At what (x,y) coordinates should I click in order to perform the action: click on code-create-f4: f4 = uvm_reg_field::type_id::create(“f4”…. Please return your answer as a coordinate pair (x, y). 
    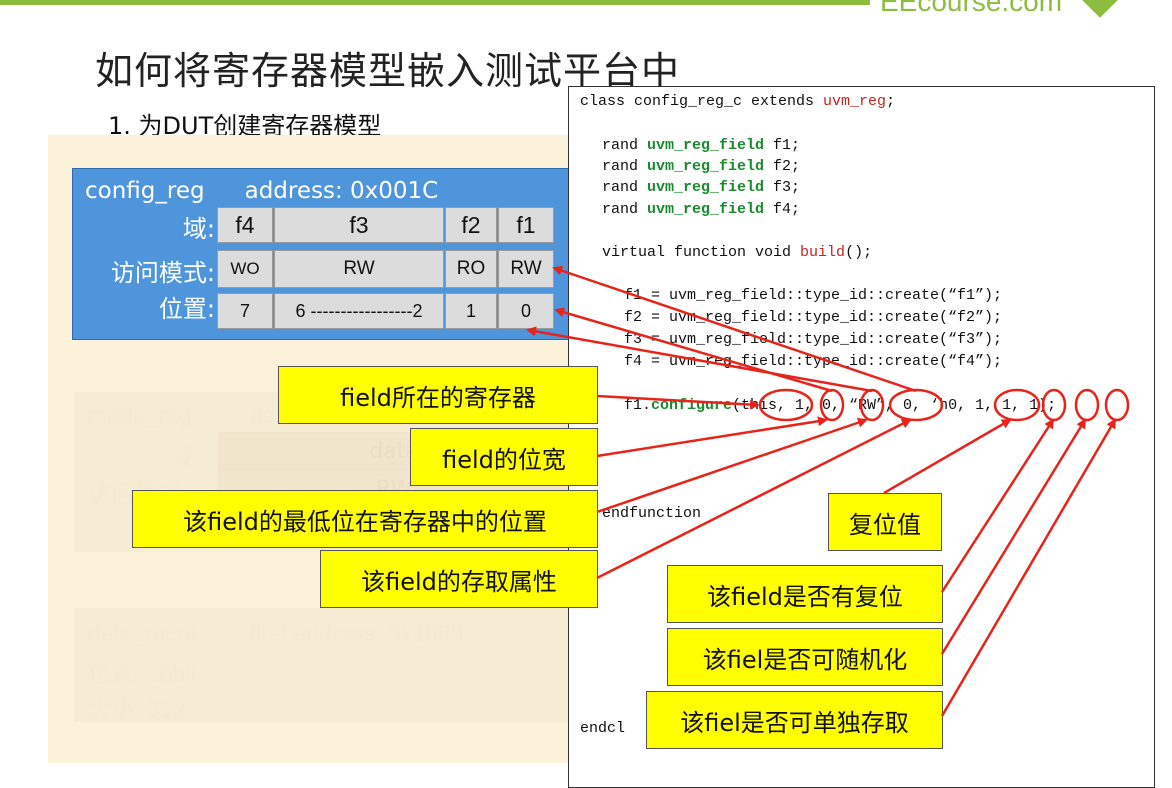
    Looking at the image, I should click on (813, 361).